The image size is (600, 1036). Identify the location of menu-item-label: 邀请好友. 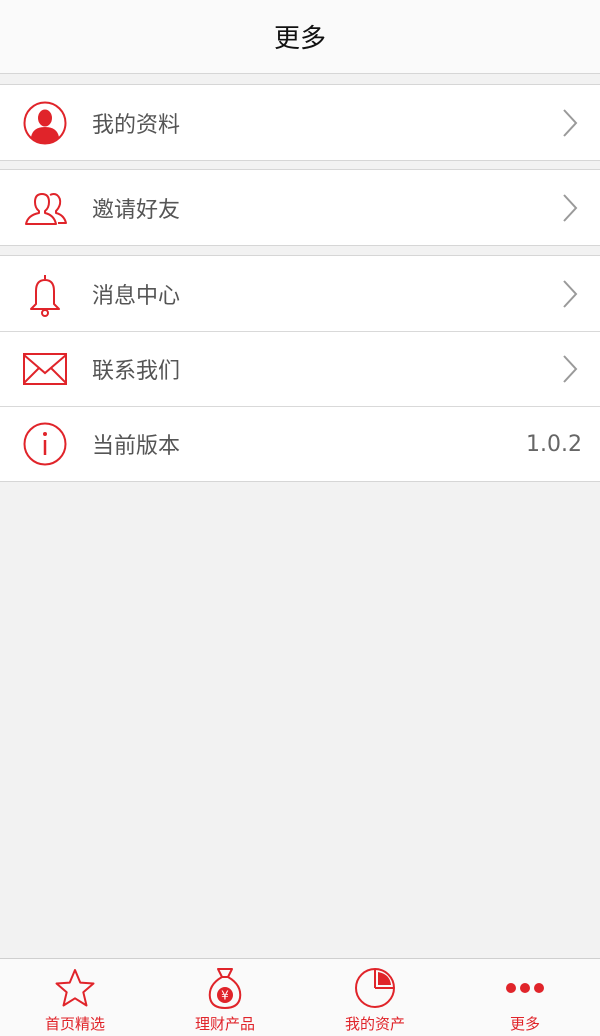
(136, 210).